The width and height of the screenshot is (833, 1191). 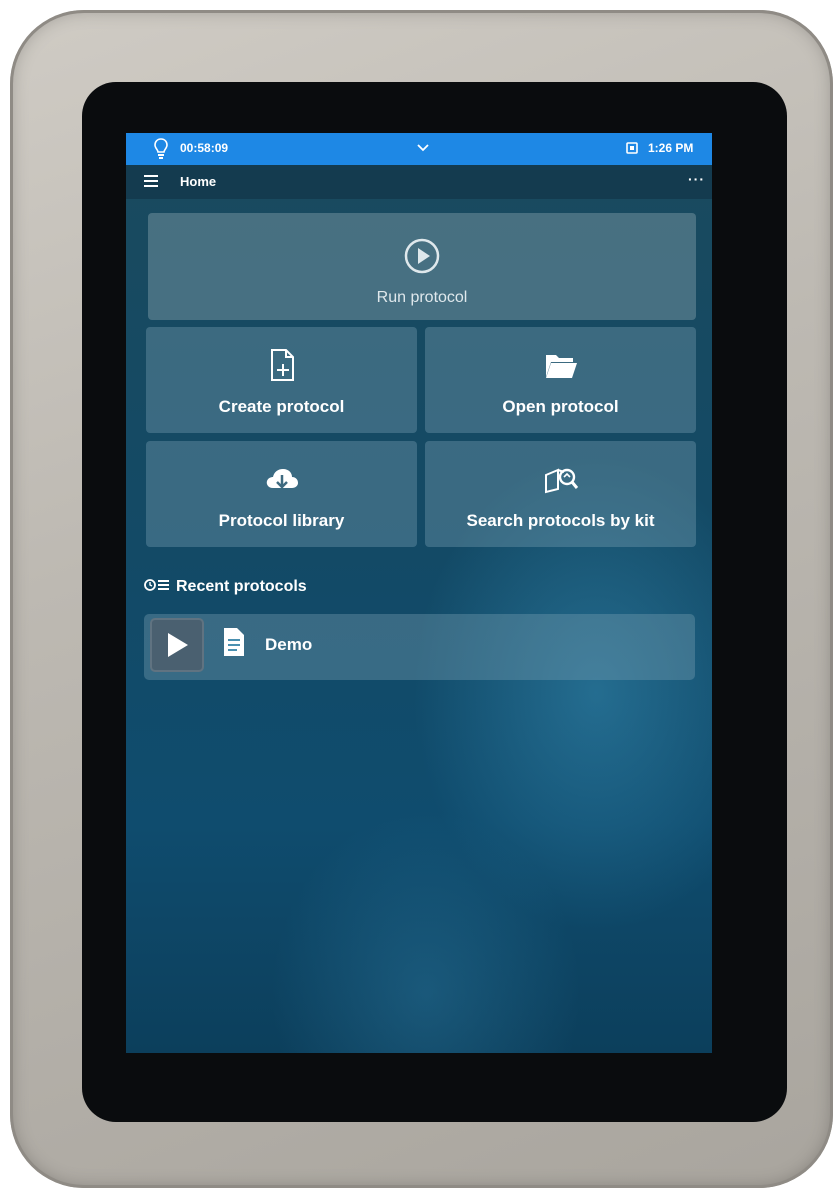 I want to click on open-folder-icon, so click(x=561, y=366).